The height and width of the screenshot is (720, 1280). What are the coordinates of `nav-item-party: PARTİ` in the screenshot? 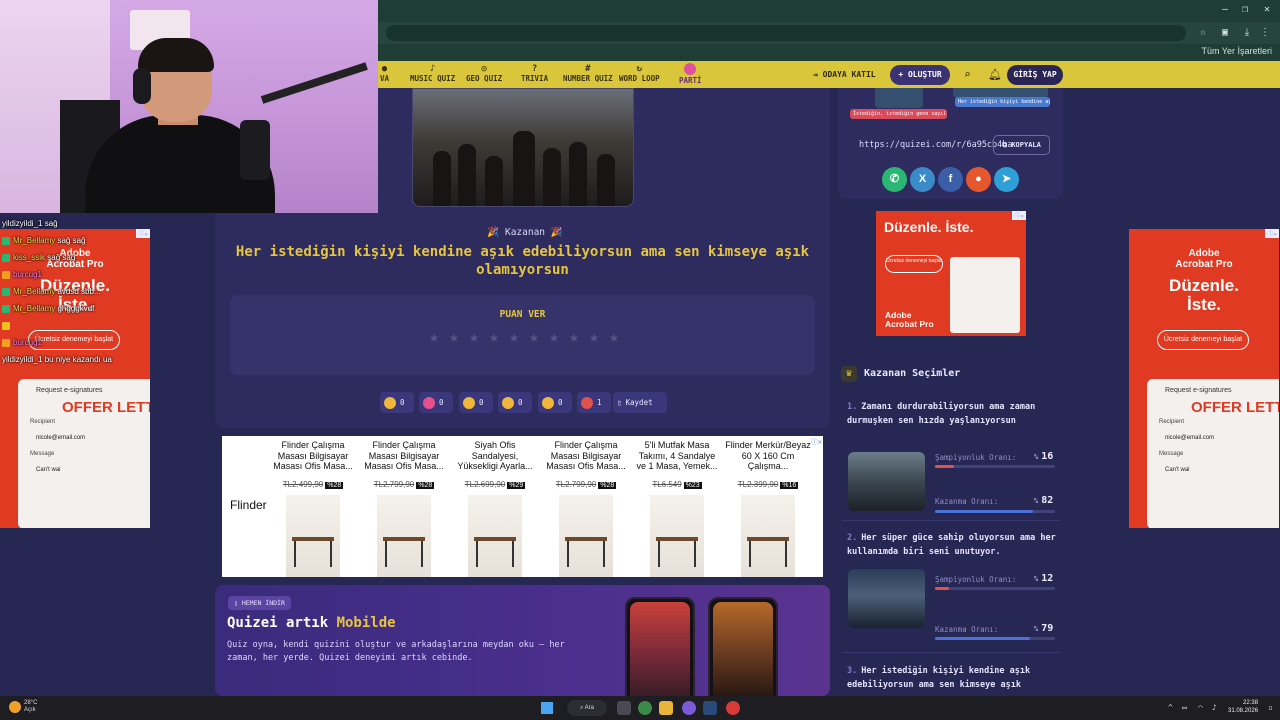 It's located at (690, 74).